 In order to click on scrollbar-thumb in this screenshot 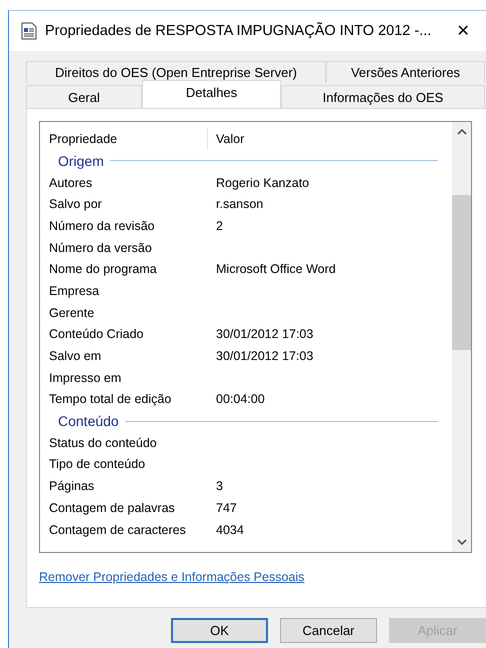, I will do `click(461, 272)`.